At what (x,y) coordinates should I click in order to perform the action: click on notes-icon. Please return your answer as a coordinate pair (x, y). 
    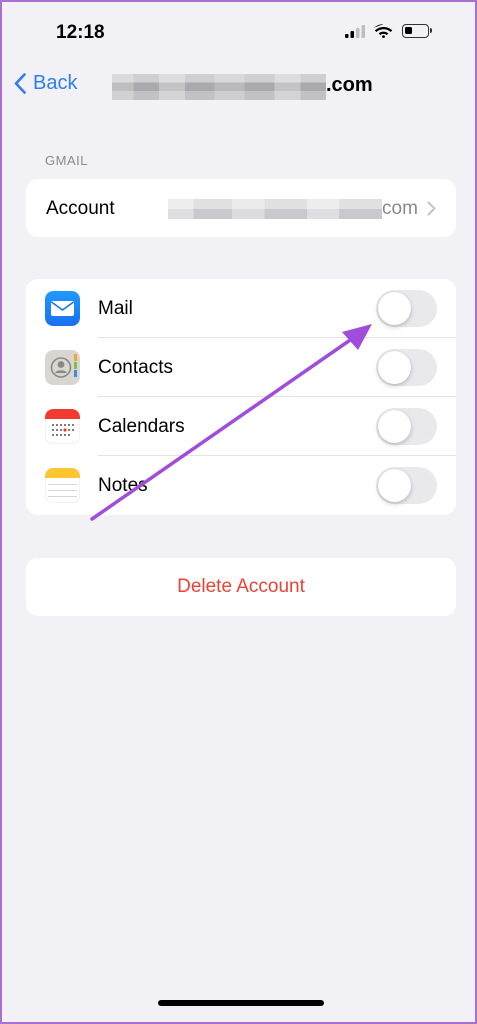
    Looking at the image, I should click on (62, 485).